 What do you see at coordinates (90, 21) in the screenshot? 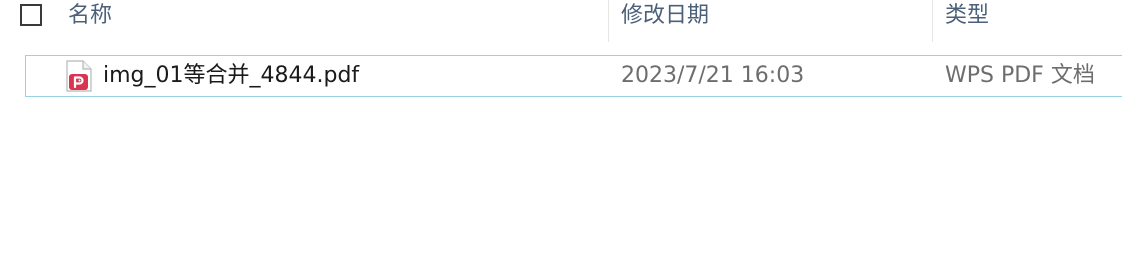
I see `column-header-name: 名称` at bounding box center [90, 21].